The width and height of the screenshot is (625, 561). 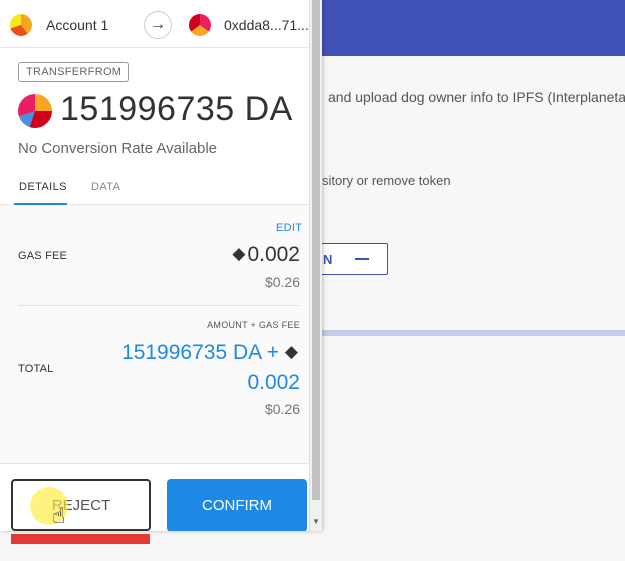 I want to click on method-badge: TRANSFERFROM, so click(x=74, y=72).